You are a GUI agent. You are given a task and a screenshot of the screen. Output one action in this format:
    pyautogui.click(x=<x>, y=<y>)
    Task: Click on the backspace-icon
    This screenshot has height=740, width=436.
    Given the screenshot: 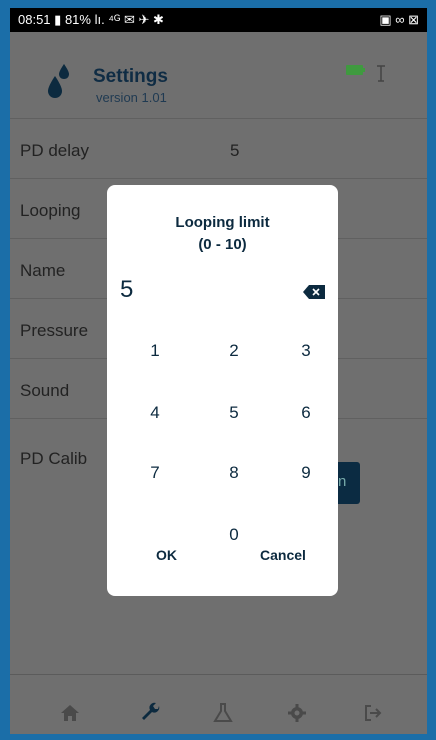 What is the action you would take?
    pyautogui.click(x=314, y=292)
    